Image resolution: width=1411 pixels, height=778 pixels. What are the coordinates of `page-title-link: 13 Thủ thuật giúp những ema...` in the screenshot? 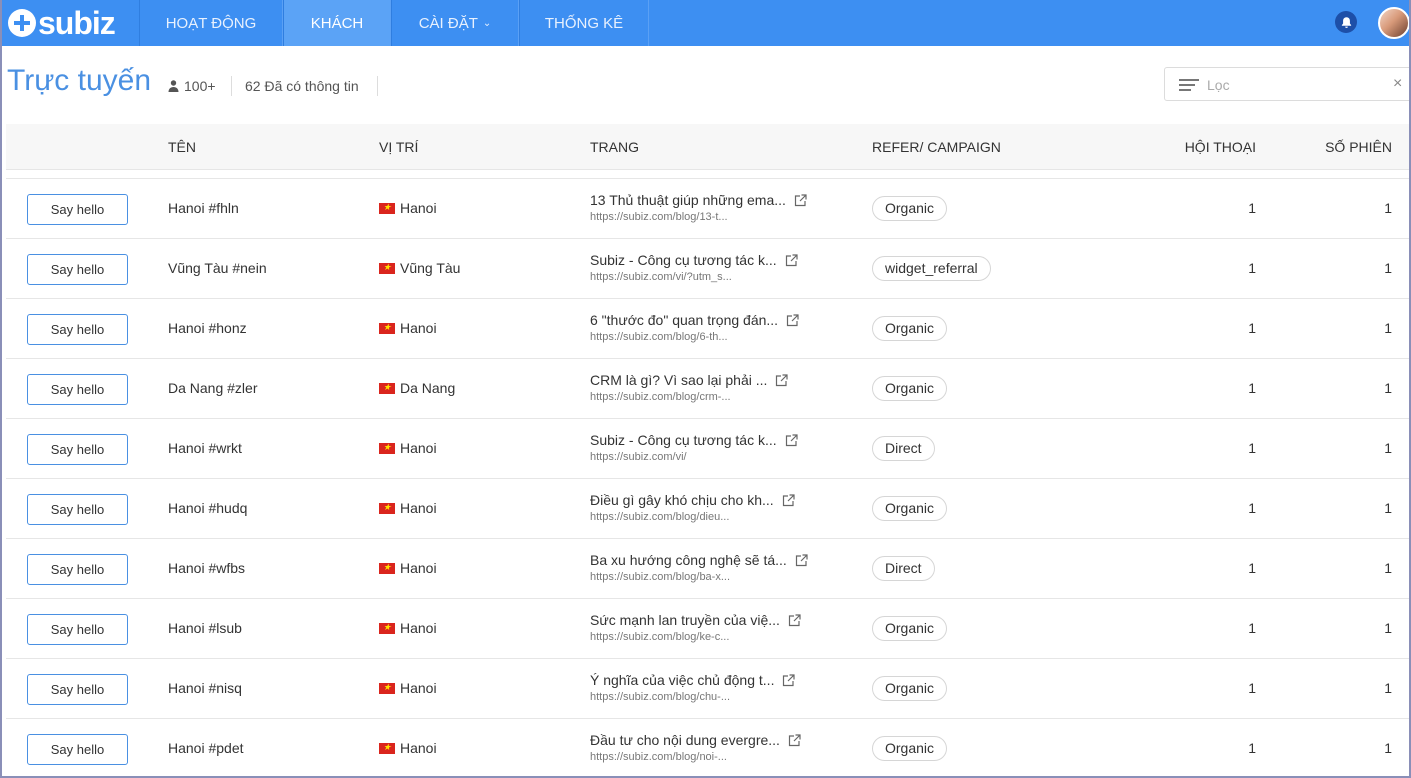 It's located at (688, 200).